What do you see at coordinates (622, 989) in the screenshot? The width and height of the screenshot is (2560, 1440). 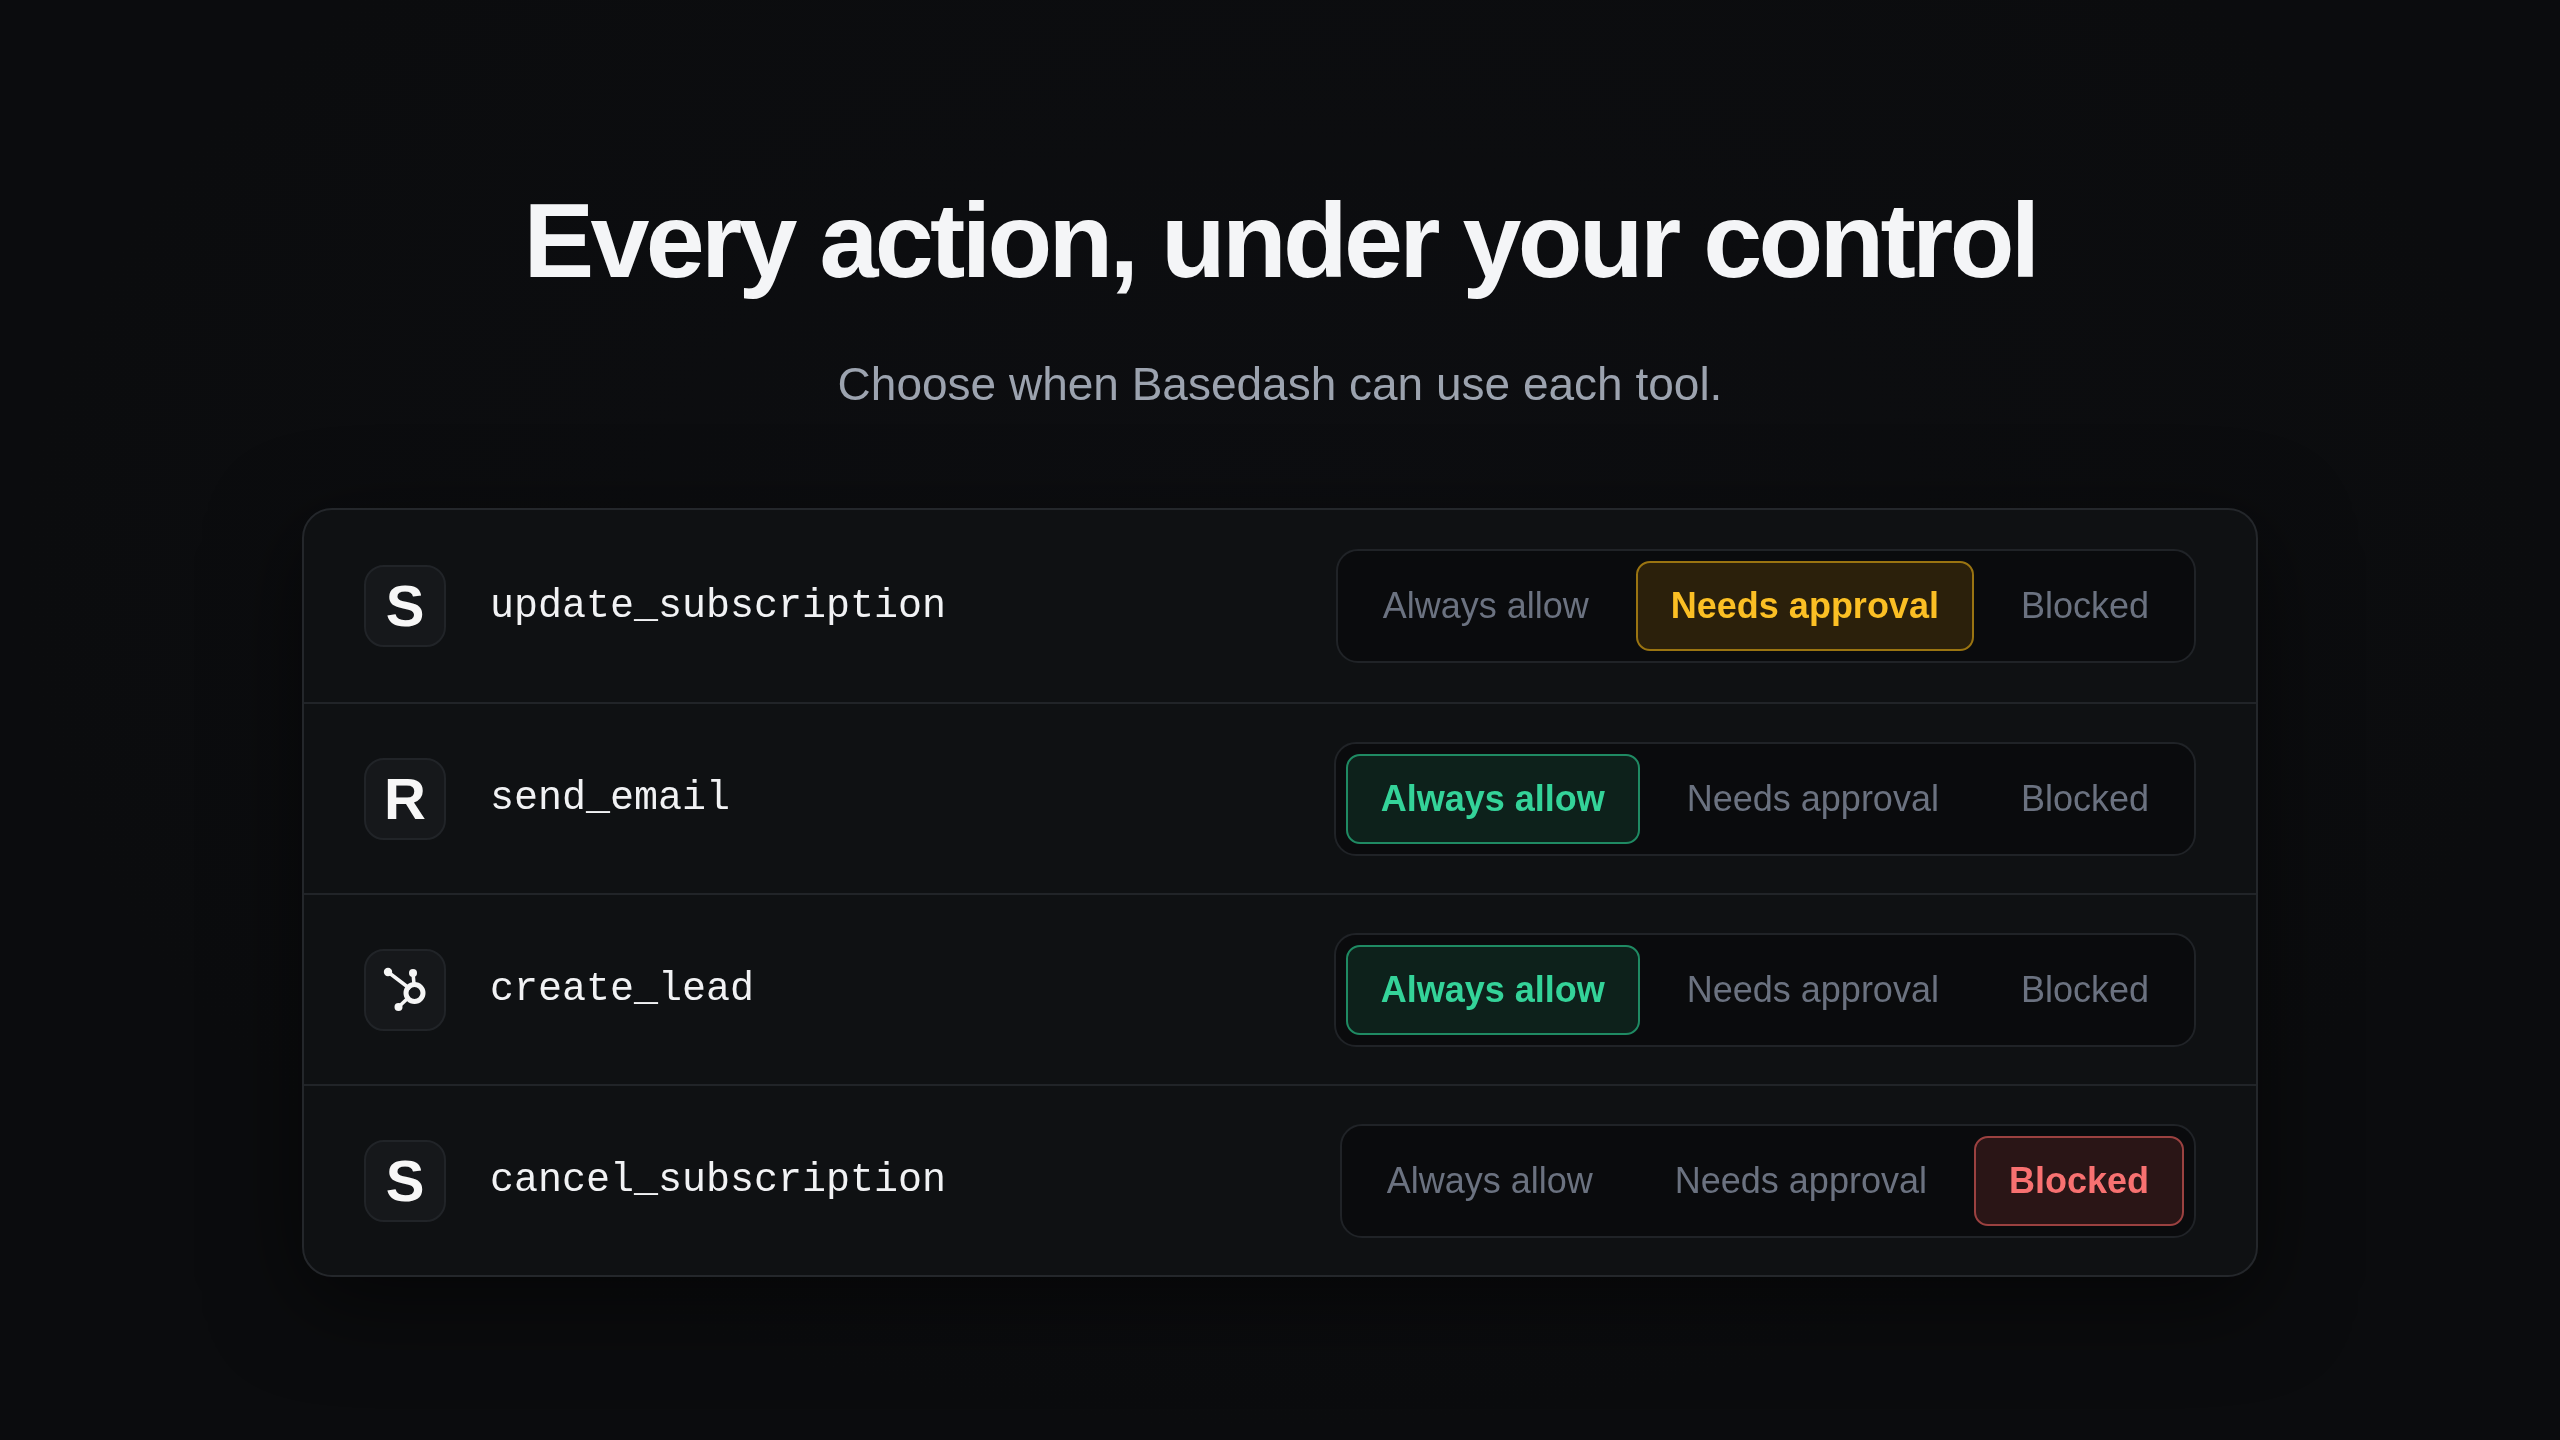 I see `tool-name: create_lead` at bounding box center [622, 989].